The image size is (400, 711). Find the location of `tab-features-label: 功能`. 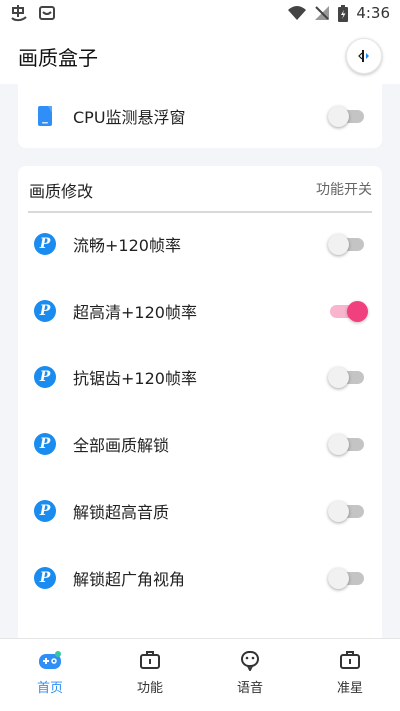

tab-features-label: 功能 is located at coordinates (149, 688).